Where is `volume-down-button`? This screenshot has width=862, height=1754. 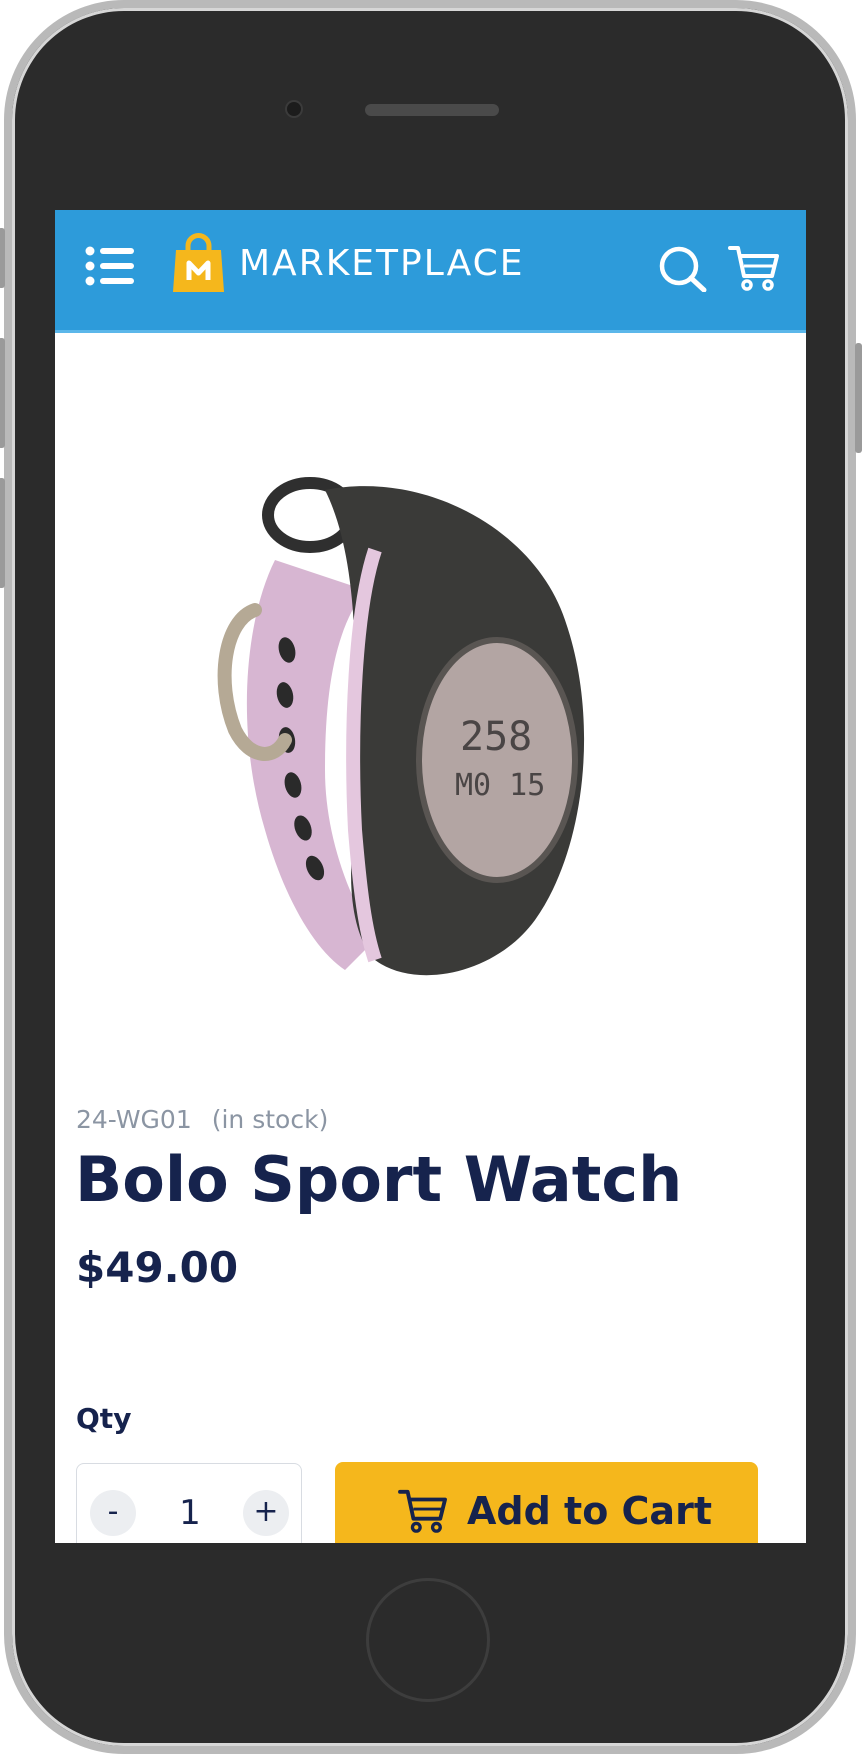 volume-down-button is located at coordinates (2, 533).